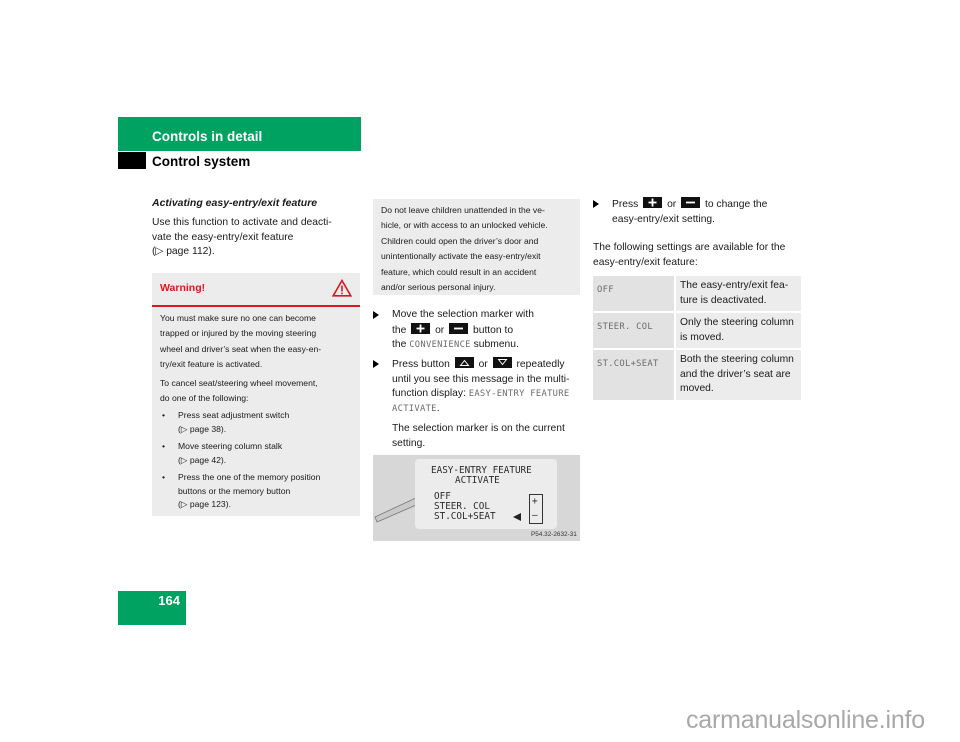 The height and width of the screenshot is (742, 960). I want to click on text-line: ture is deactivated., so click(723, 300).